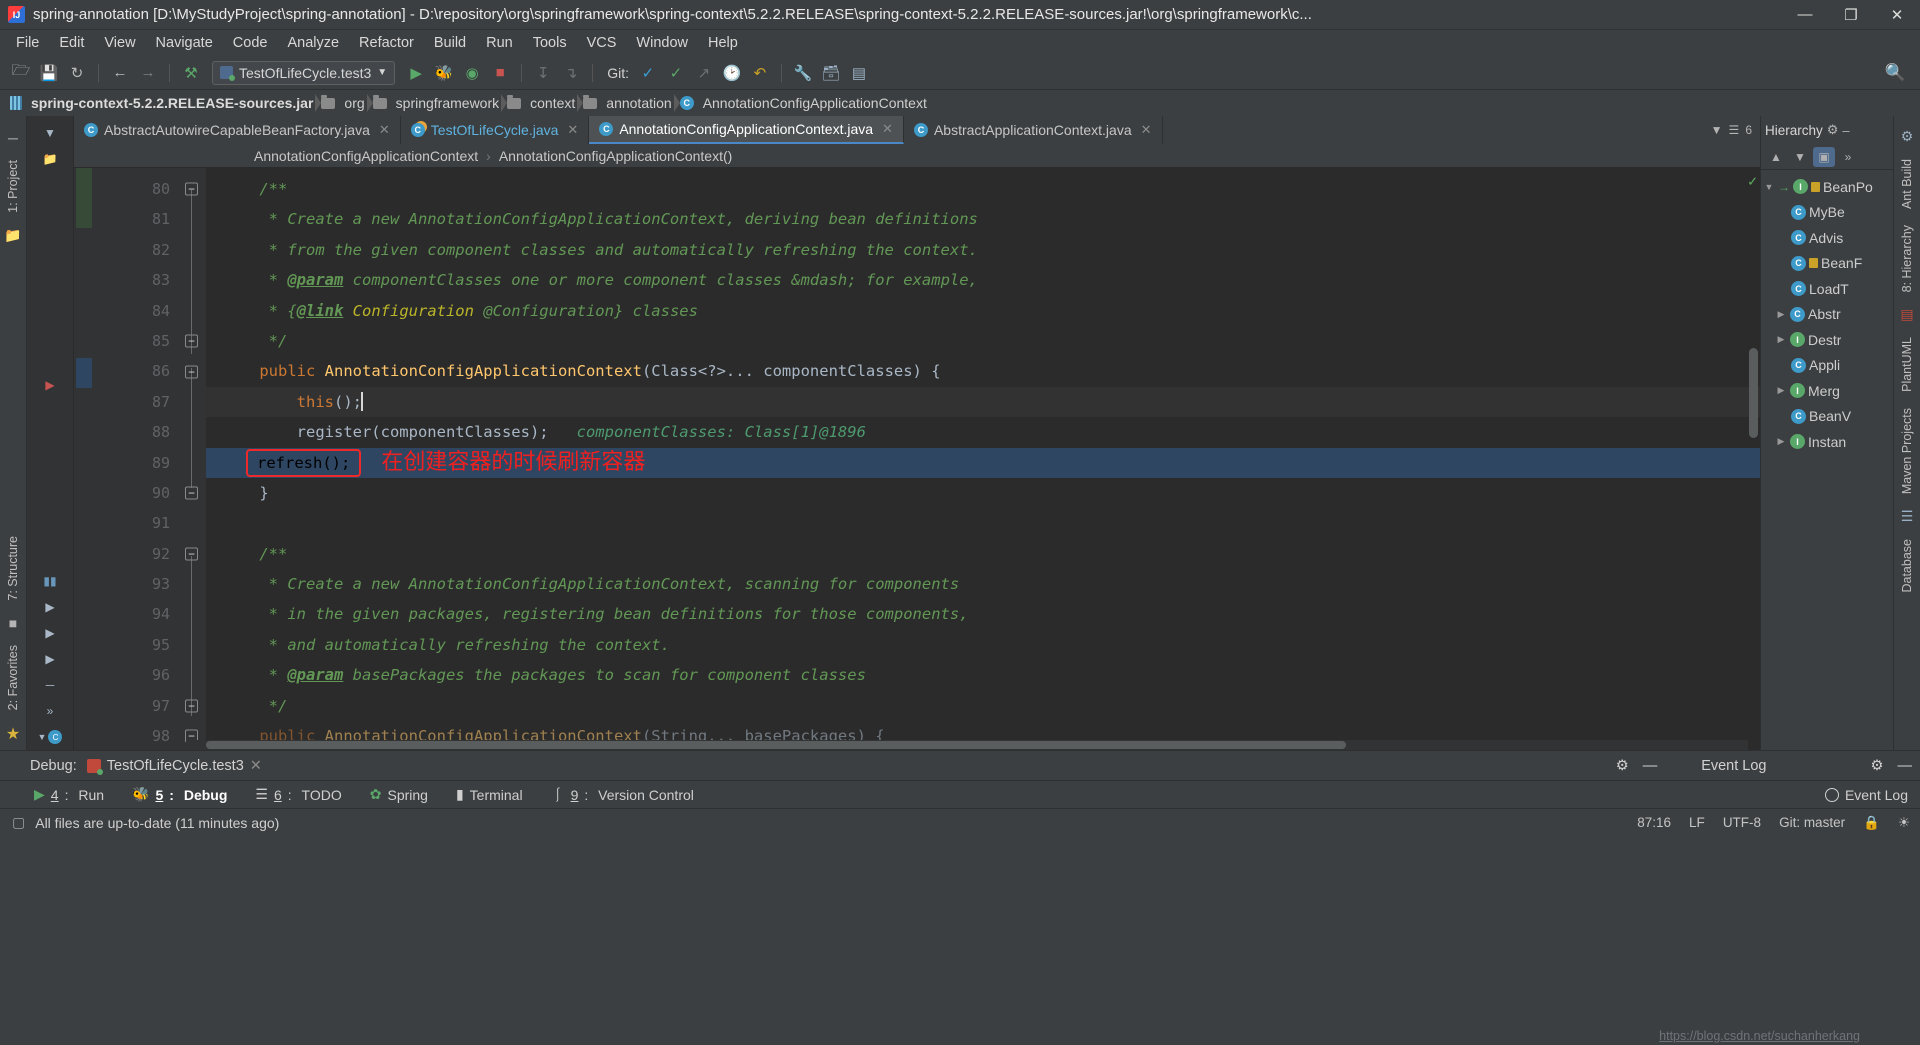 This screenshot has width=1920, height=1045. I want to click on hierarchy-node-5: ▶ C Abstr, so click(1827, 315).